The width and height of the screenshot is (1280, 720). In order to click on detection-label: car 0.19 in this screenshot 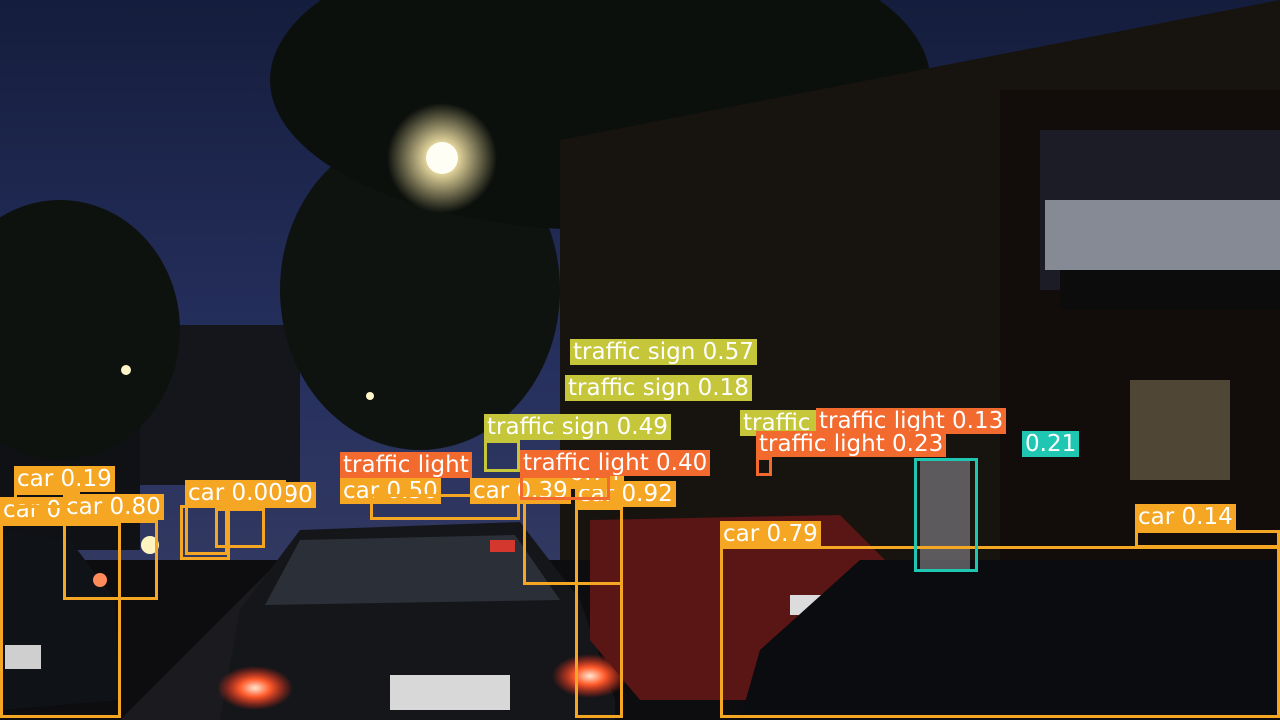, I will do `click(64, 479)`.